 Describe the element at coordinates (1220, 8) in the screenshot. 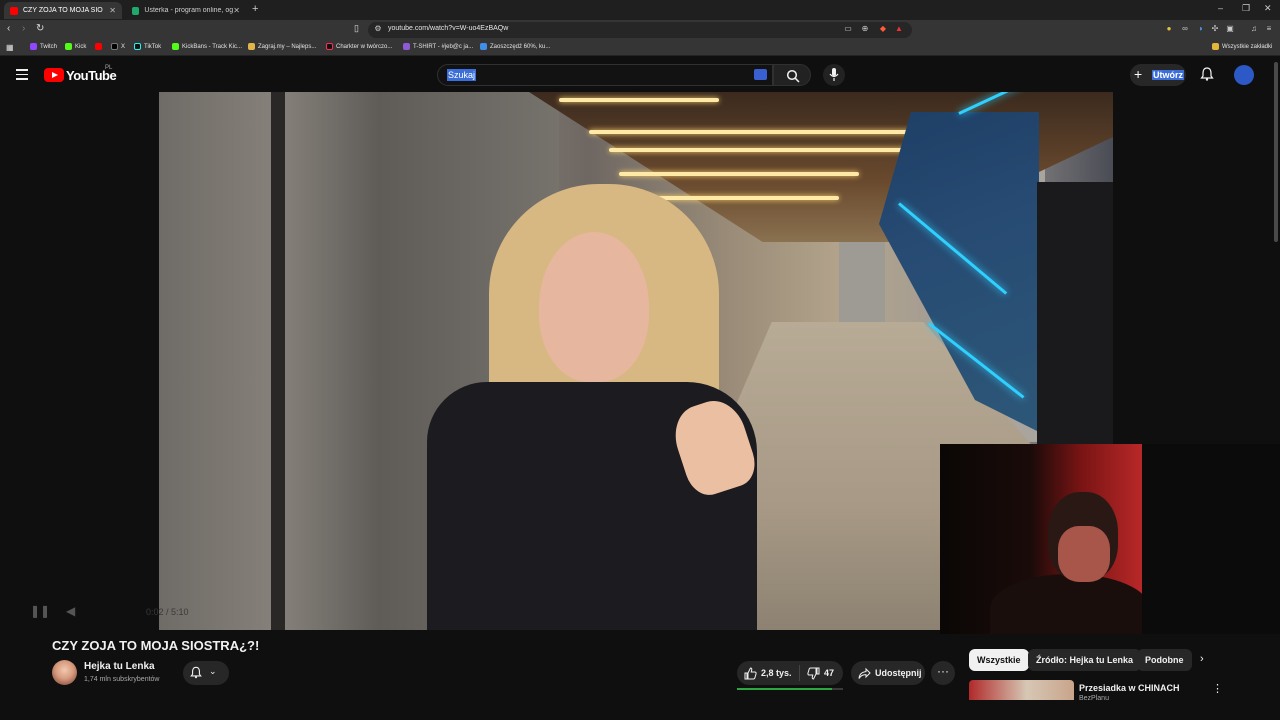

I see `minimize-icon: –` at that location.